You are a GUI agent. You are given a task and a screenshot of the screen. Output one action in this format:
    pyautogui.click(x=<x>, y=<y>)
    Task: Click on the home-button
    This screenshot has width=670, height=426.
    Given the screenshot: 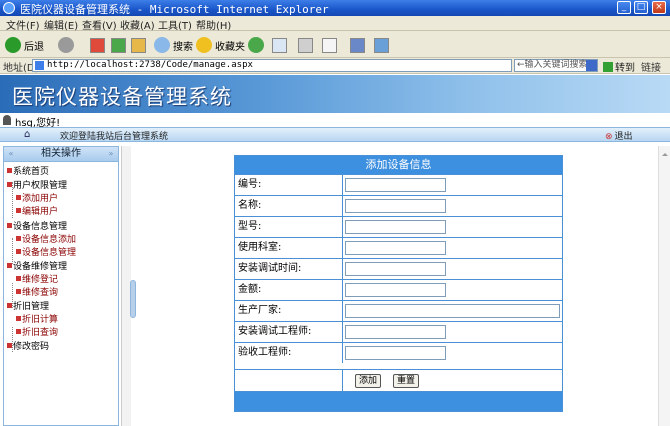 What is the action you would take?
    pyautogui.click(x=138, y=45)
    